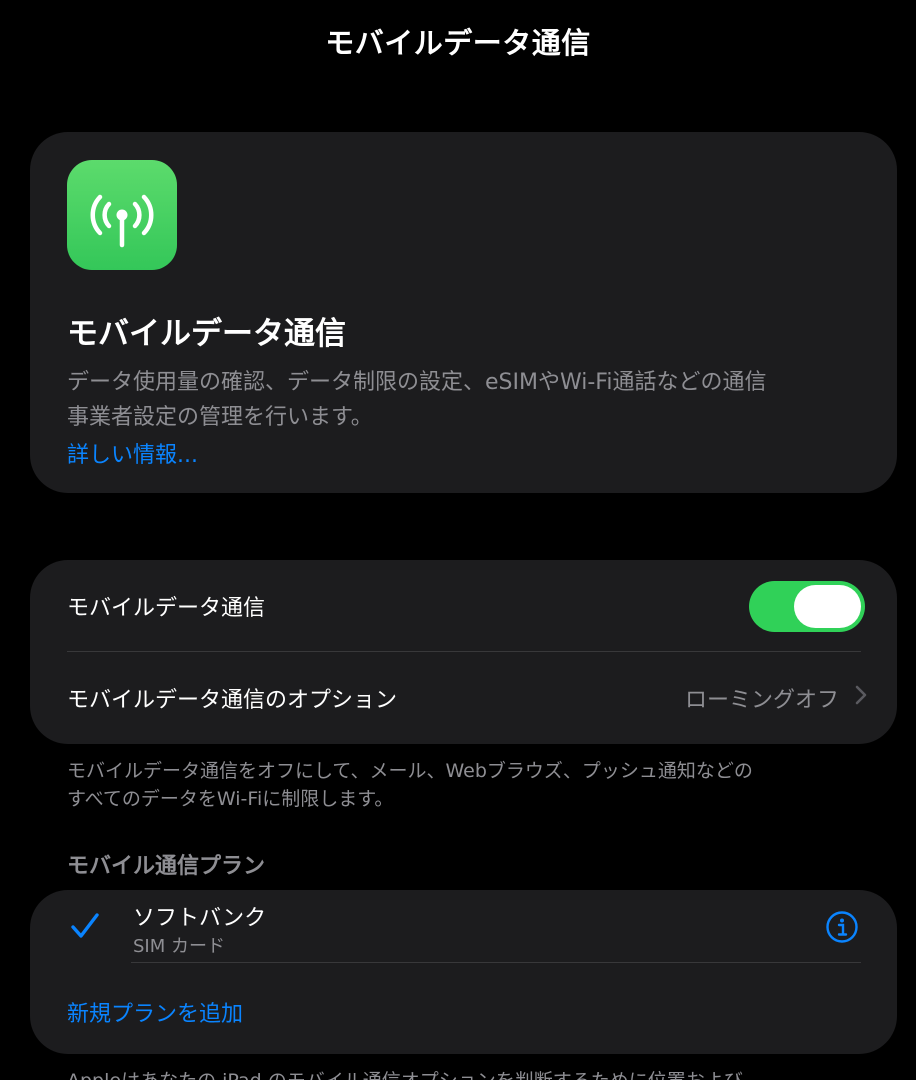  I want to click on cellular-data-row: モバイルデータ通信, so click(467, 606).